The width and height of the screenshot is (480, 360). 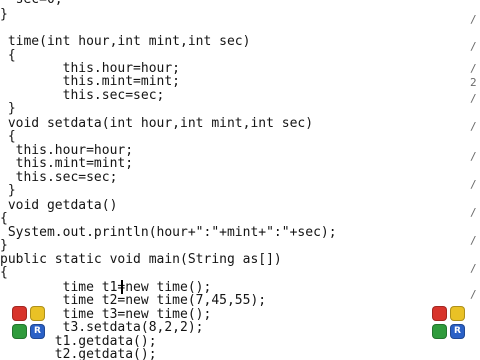 What do you see at coordinates (4, 273) in the screenshot?
I see `code-line-20: {` at bounding box center [4, 273].